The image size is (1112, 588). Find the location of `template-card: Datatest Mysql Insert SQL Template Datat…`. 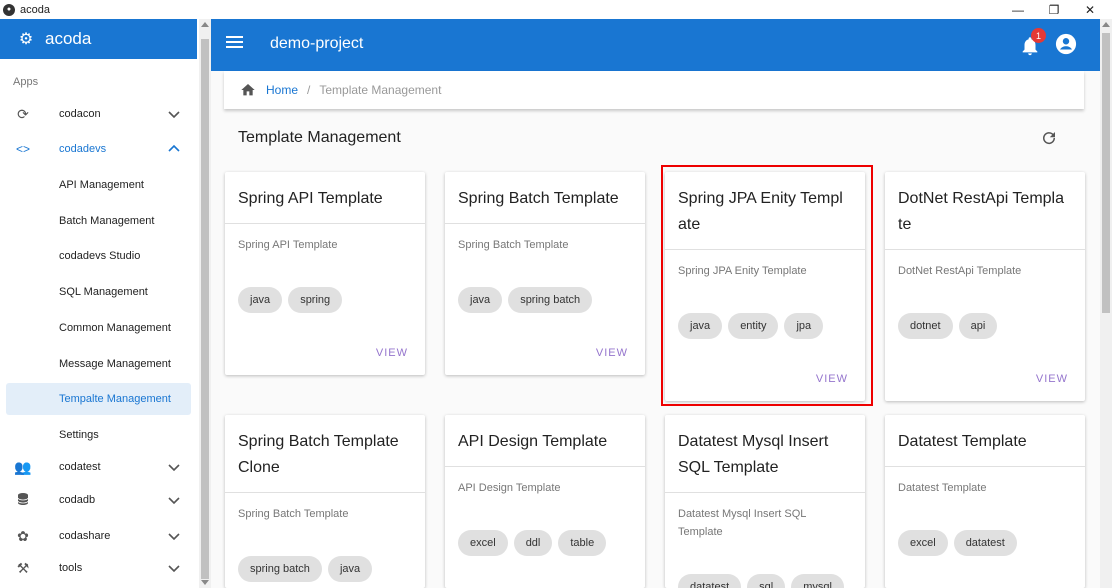

template-card: Datatest Mysql Insert SQL Template Datat… is located at coordinates (765, 501).